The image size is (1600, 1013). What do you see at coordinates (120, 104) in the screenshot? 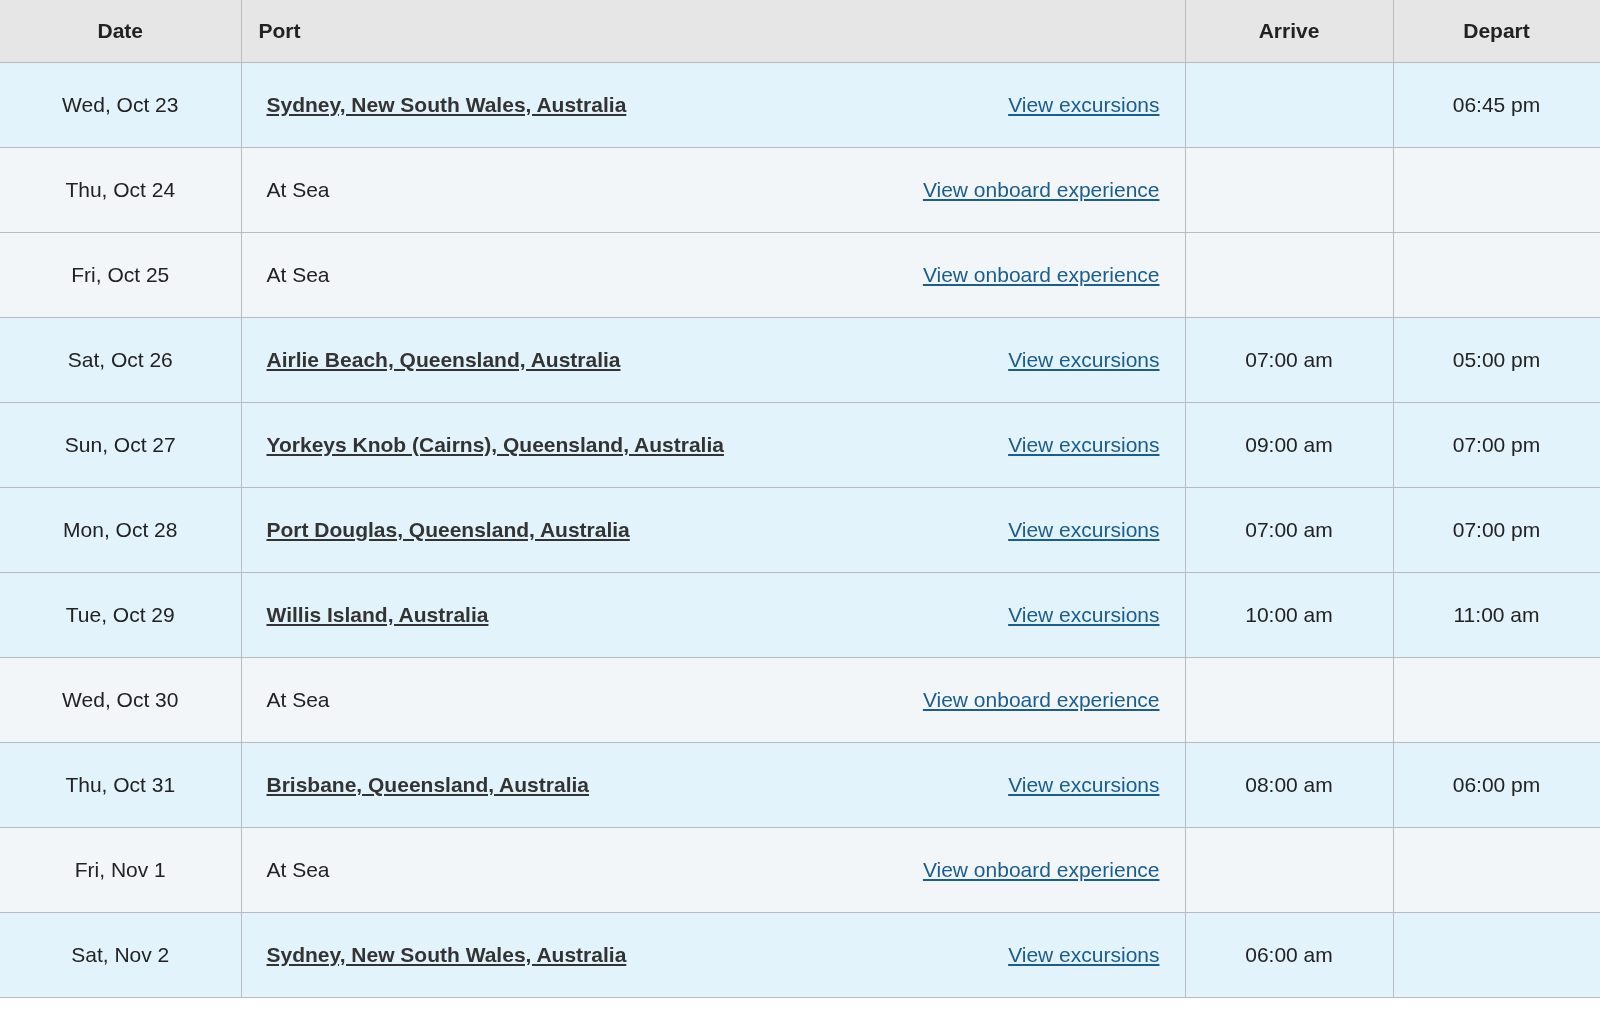
I see `date-cell: Wed, Oct 23` at bounding box center [120, 104].